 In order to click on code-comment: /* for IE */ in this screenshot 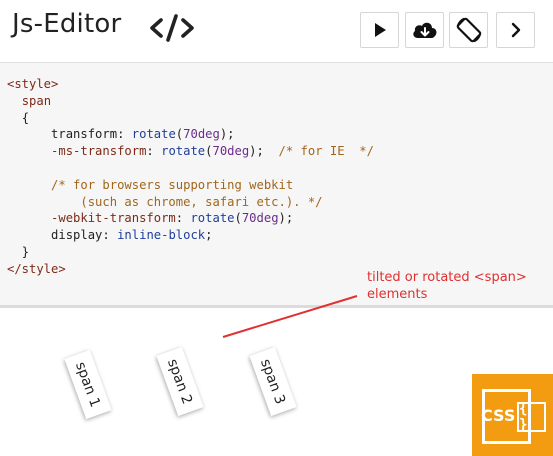, I will do `click(326, 151)`.